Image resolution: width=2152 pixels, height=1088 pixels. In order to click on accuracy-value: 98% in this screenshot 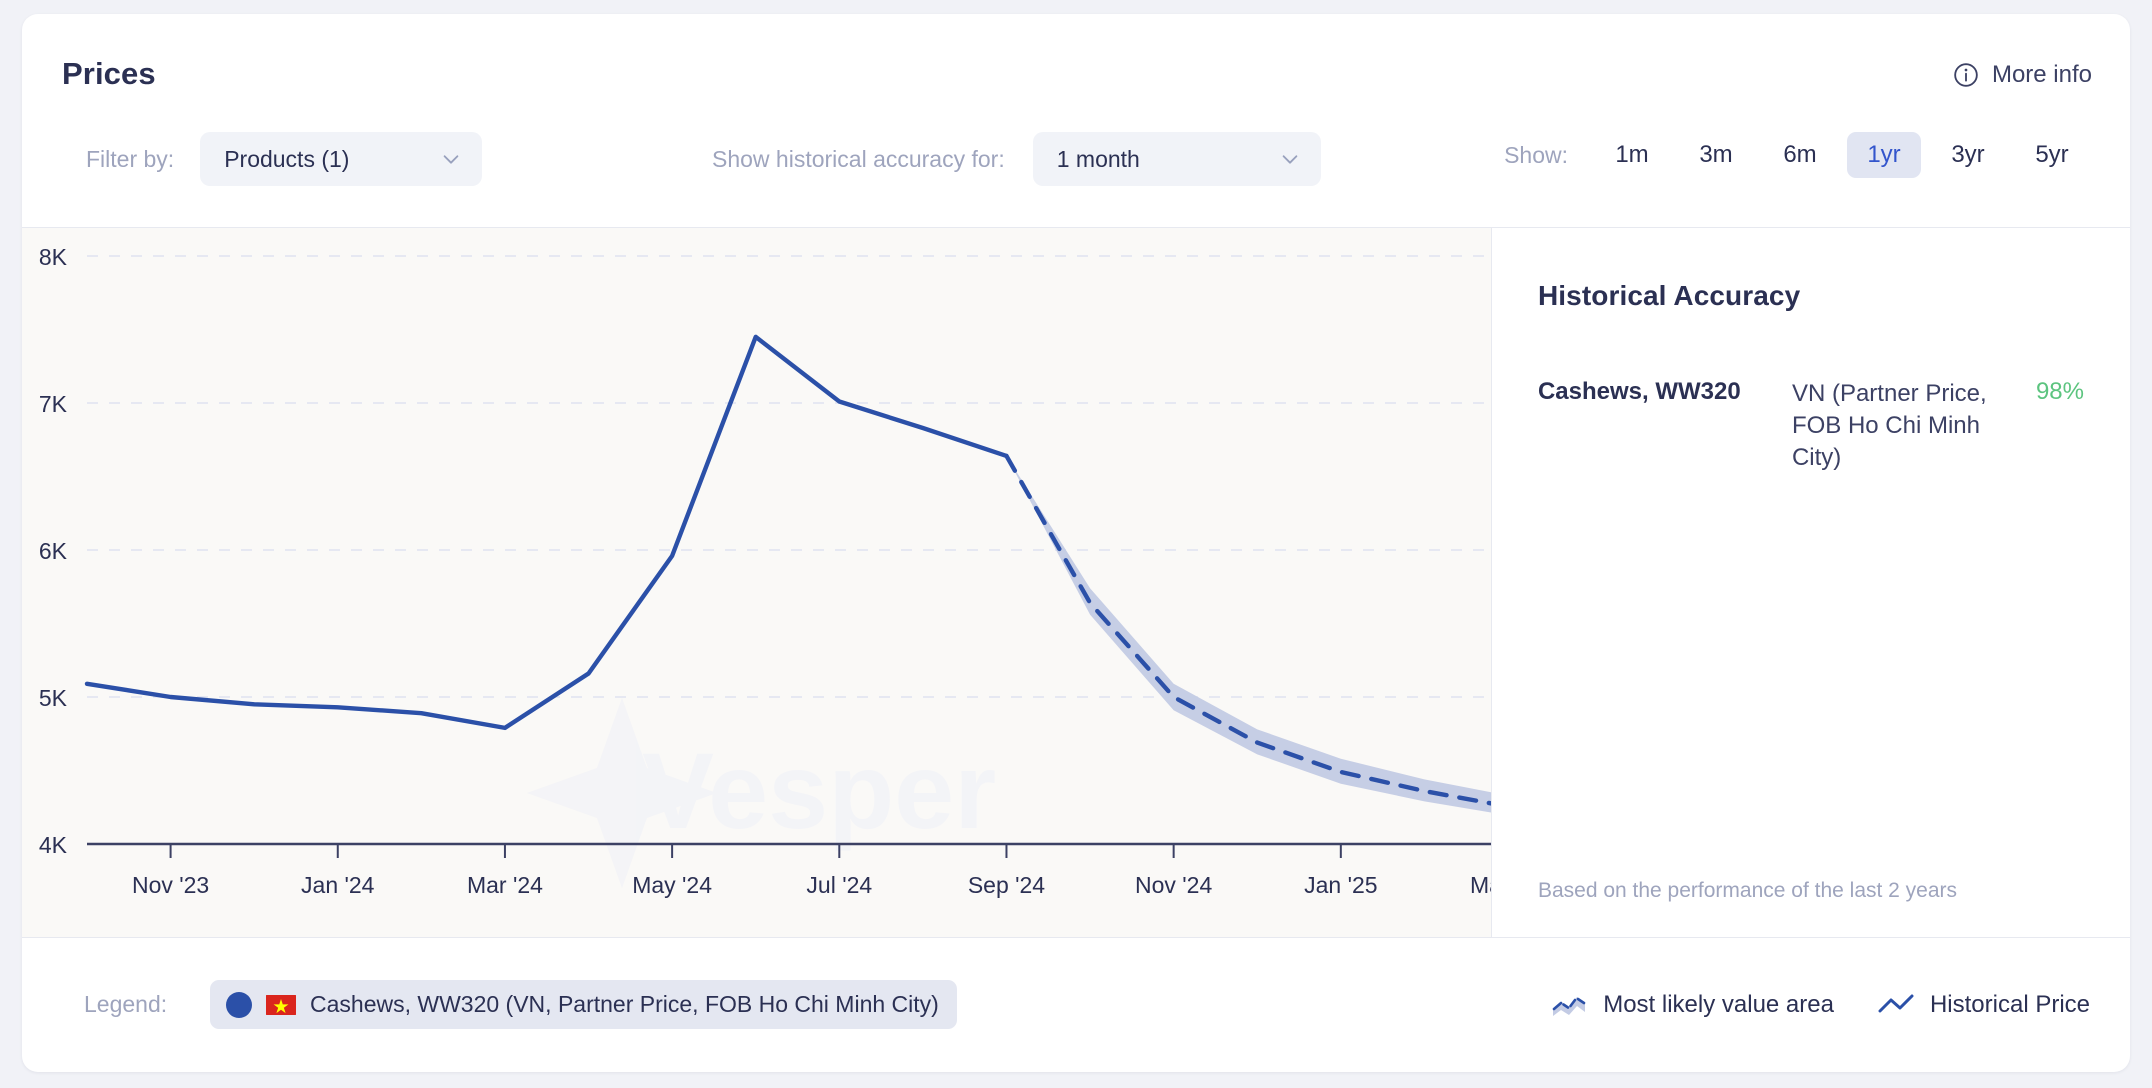, I will do `click(2059, 391)`.